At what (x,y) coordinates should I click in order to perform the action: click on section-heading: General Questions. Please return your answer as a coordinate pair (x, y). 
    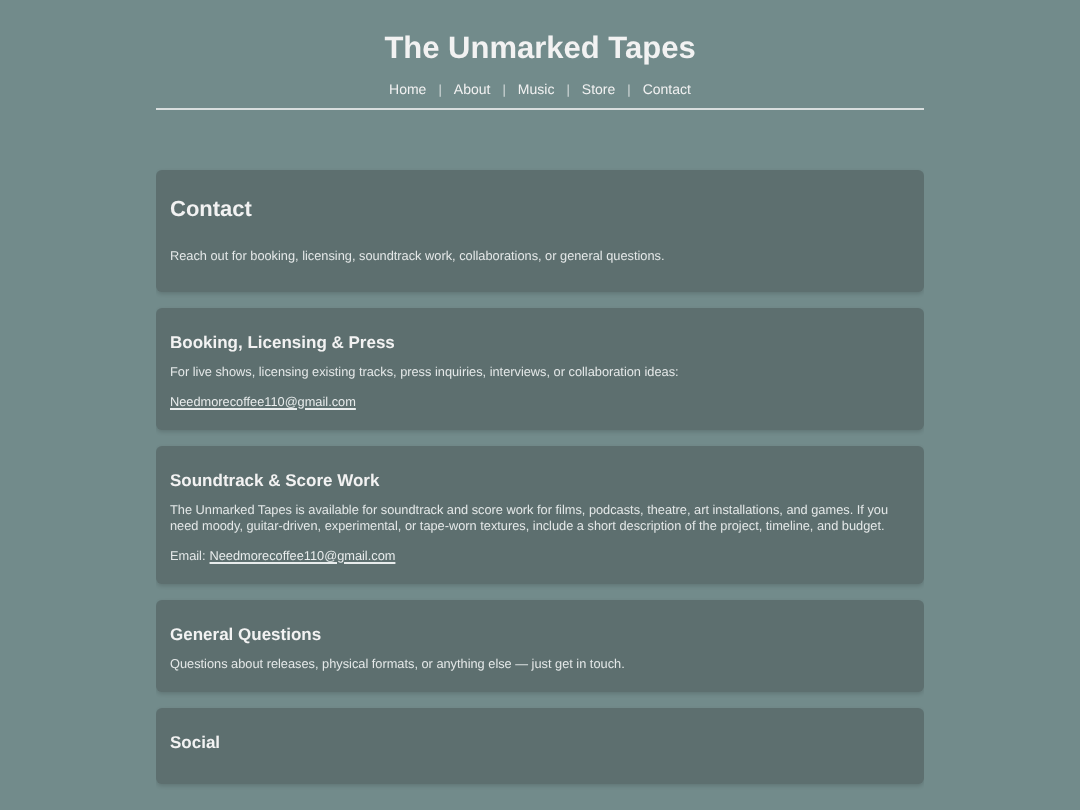
    Looking at the image, I should click on (246, 633).